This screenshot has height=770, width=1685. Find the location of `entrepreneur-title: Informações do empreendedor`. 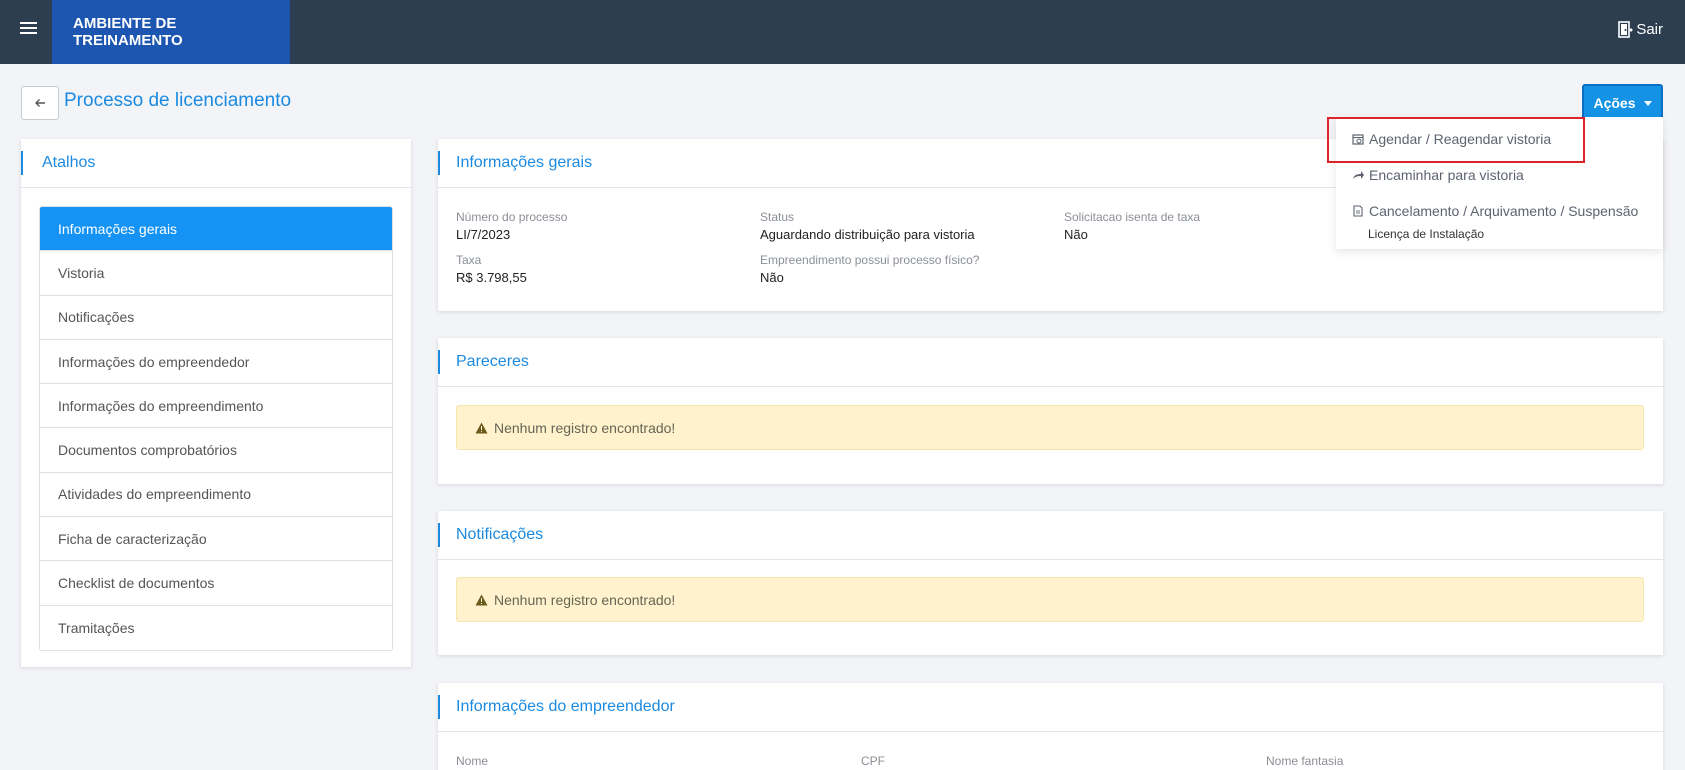

entrepreneur-title: Informações do empreendedor is located at coordinates (565, 706).